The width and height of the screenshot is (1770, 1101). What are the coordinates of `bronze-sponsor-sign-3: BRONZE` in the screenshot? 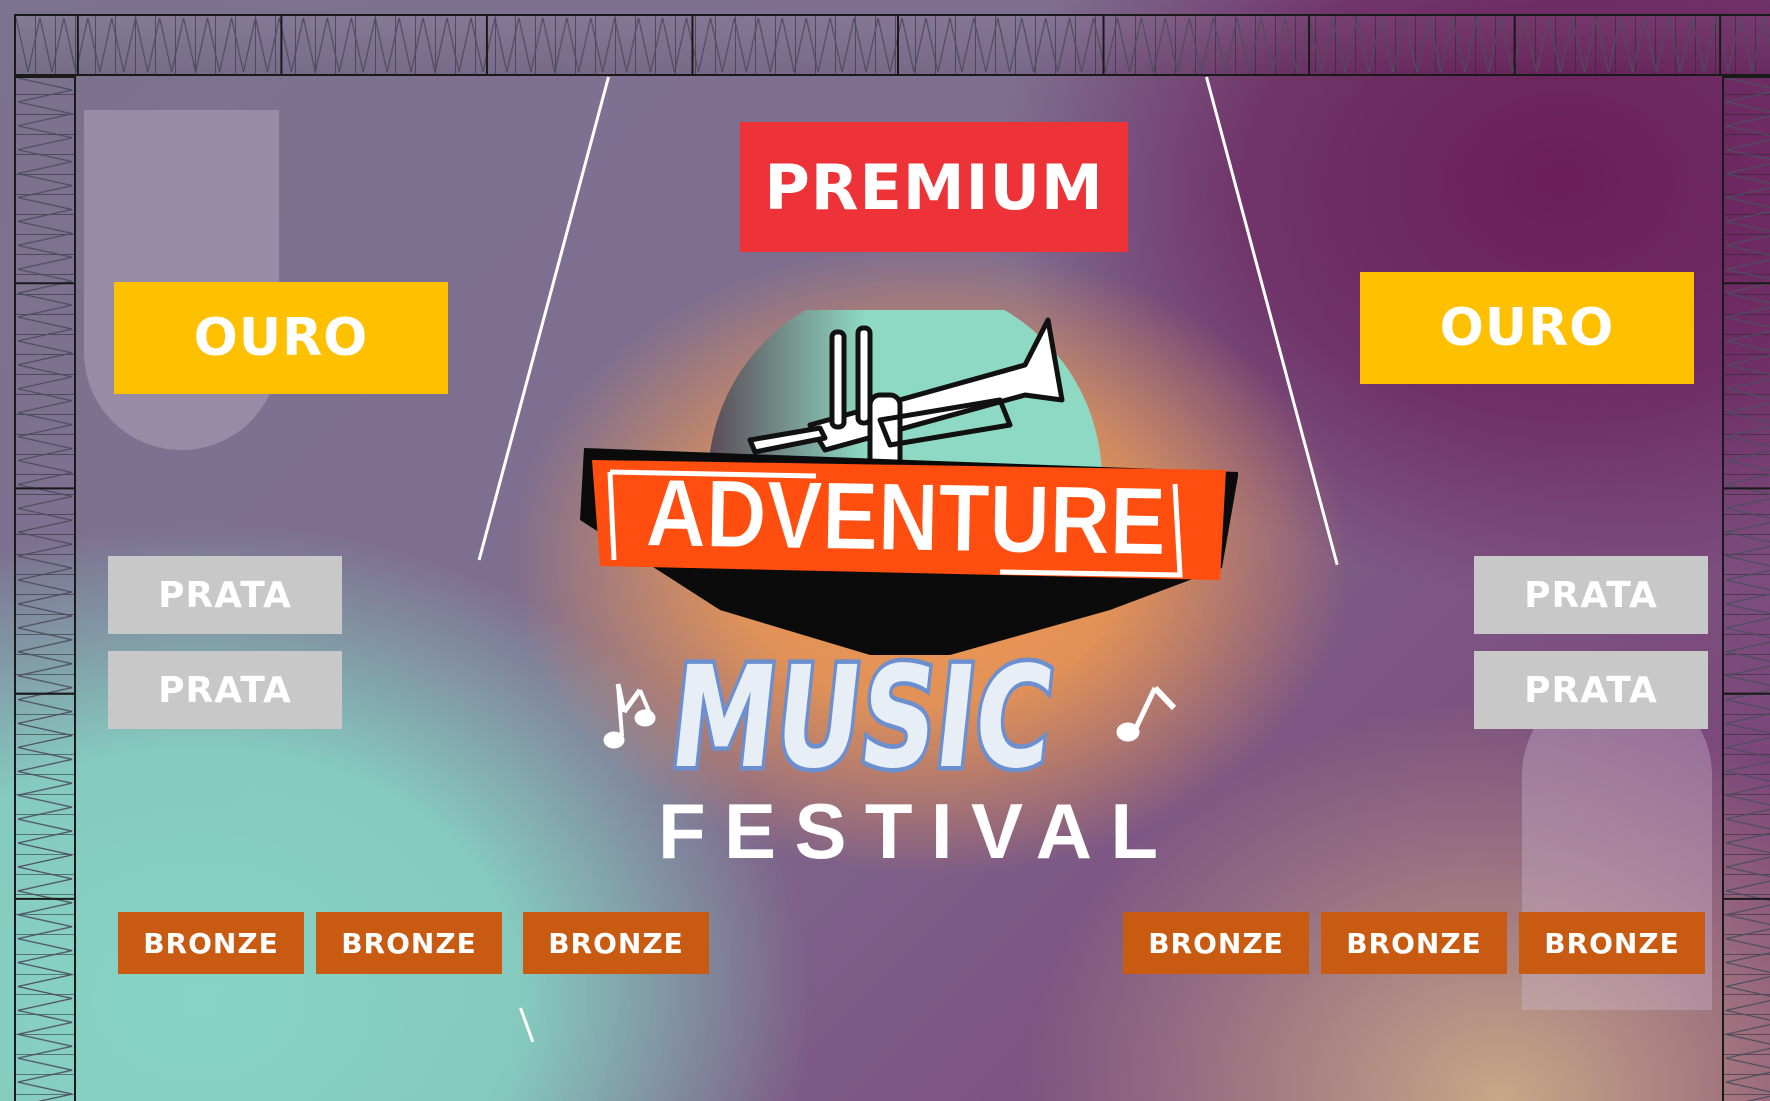 It's located at (616, 943).